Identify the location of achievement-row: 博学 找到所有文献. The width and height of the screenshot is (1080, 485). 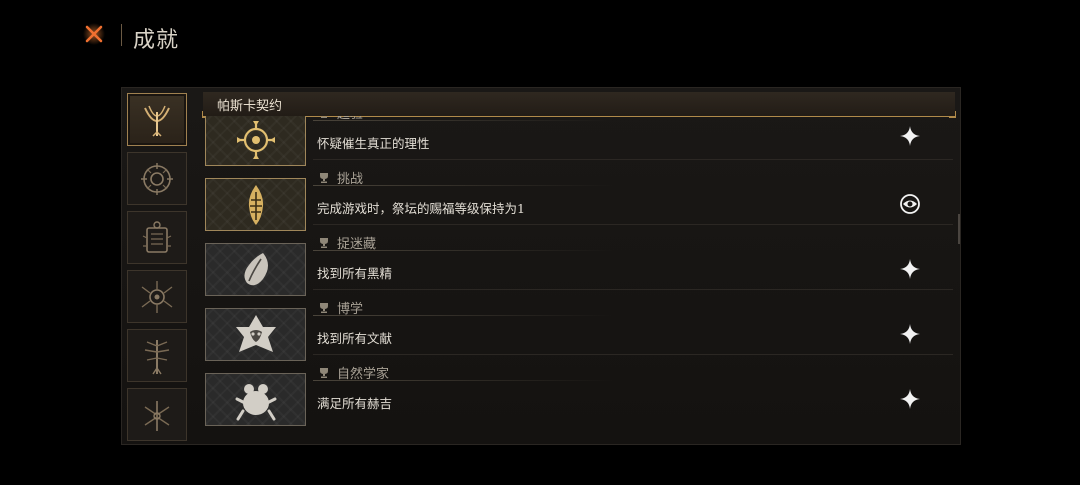
(579, 330).